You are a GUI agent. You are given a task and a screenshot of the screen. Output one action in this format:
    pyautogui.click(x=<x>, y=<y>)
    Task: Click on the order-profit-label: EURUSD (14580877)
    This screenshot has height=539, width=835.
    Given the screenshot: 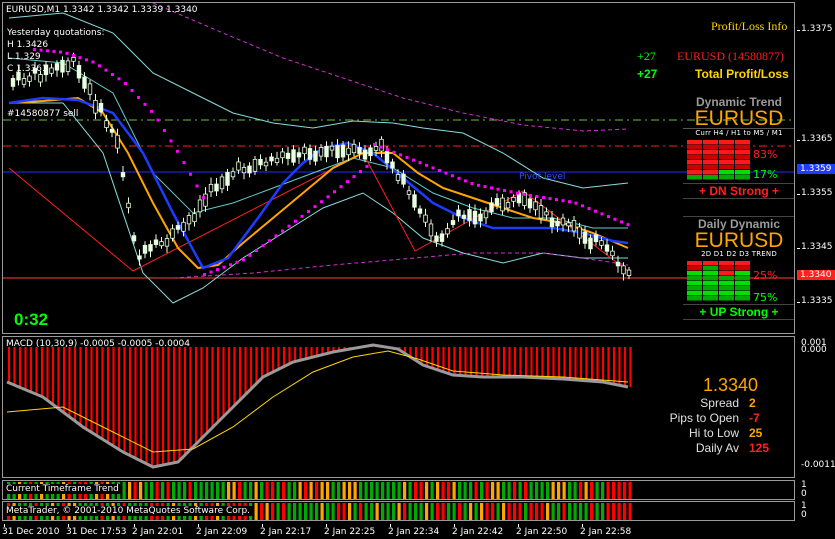 What is the action you would take?
    pyautogui.click(x=730, y=56)
    